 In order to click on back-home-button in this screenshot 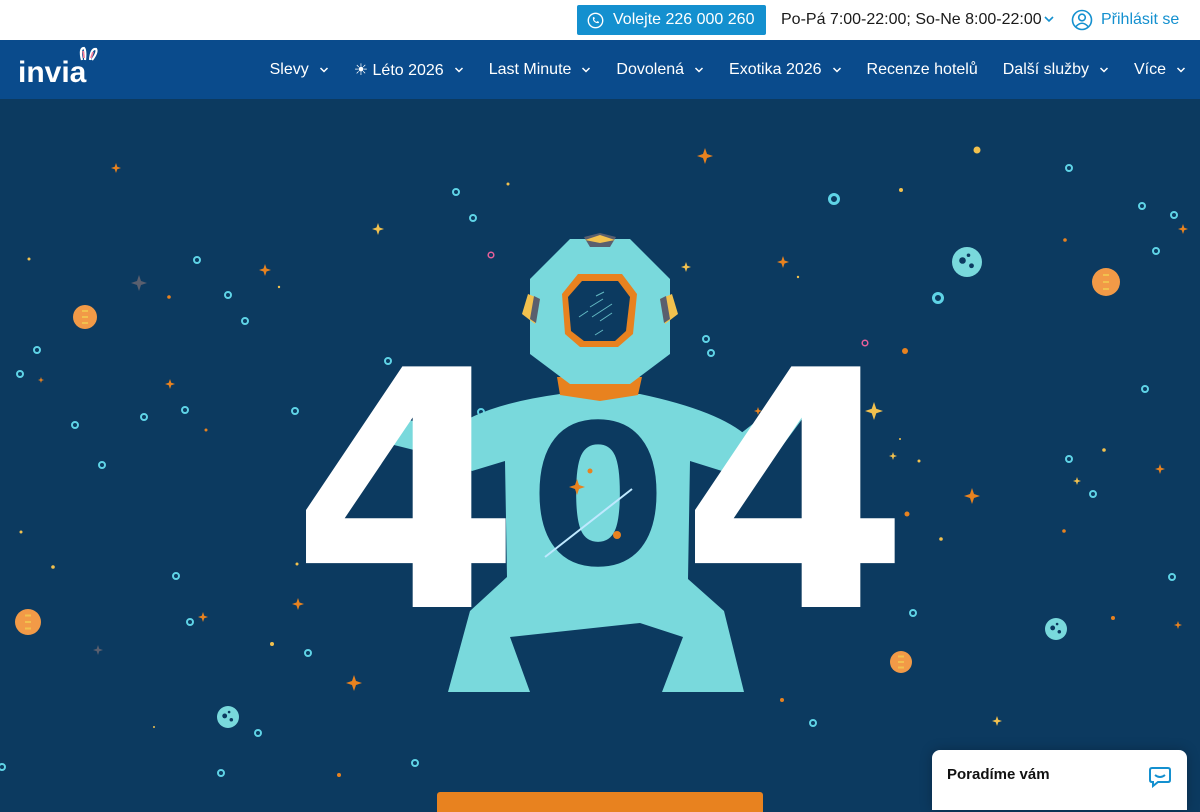, I will do `click(600, 802)`.